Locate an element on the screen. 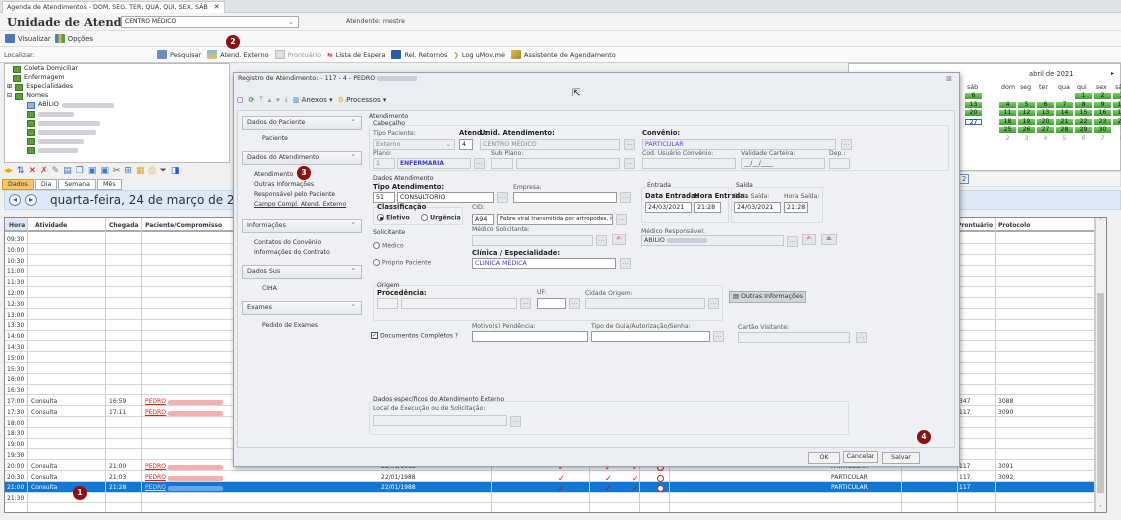 Image resolution: width=1121 pixels, height=520 pixels. tipo-atend-code-input: 51 is located at coordinates (384, 197).